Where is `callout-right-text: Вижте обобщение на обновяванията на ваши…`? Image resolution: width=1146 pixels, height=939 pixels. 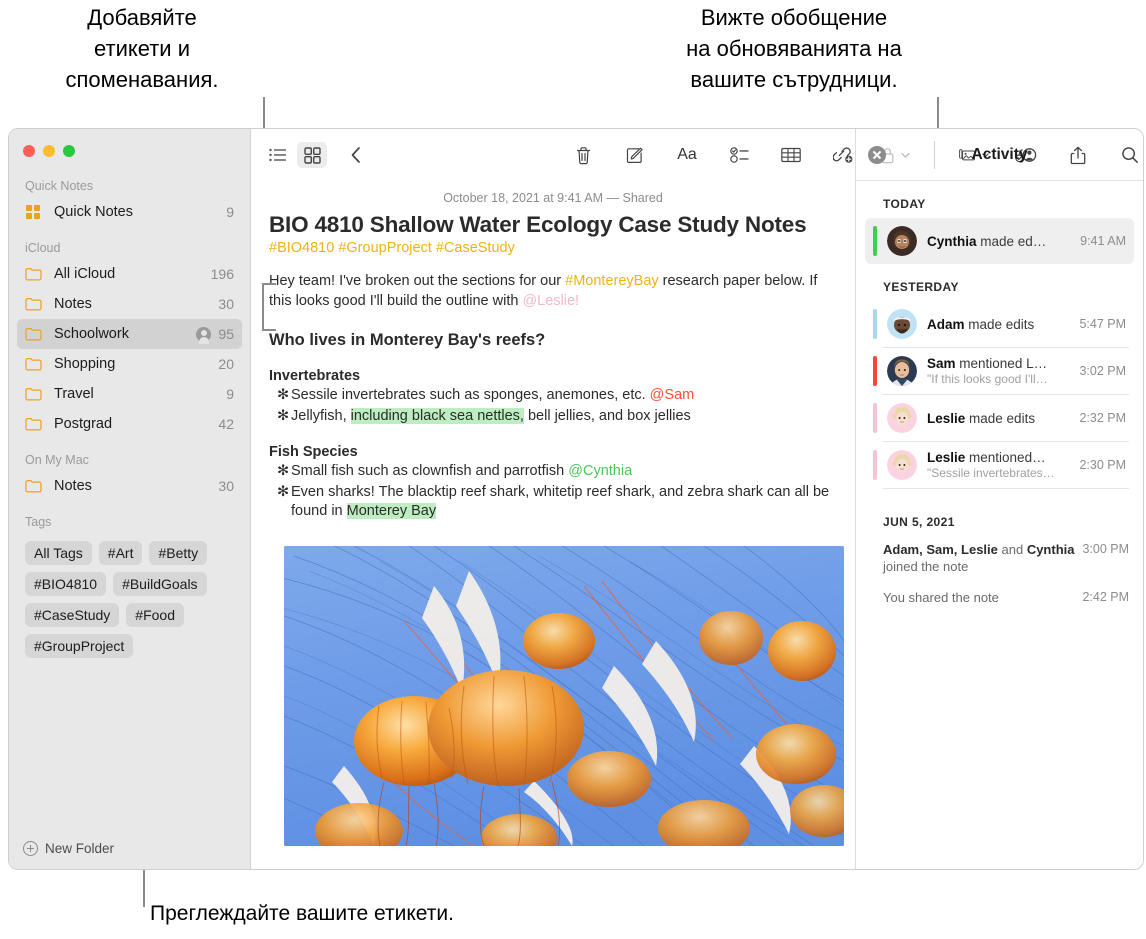
callout-right-text: Вижте обобщение на обновяванията на ваши… is located at coordinates (794, 48).